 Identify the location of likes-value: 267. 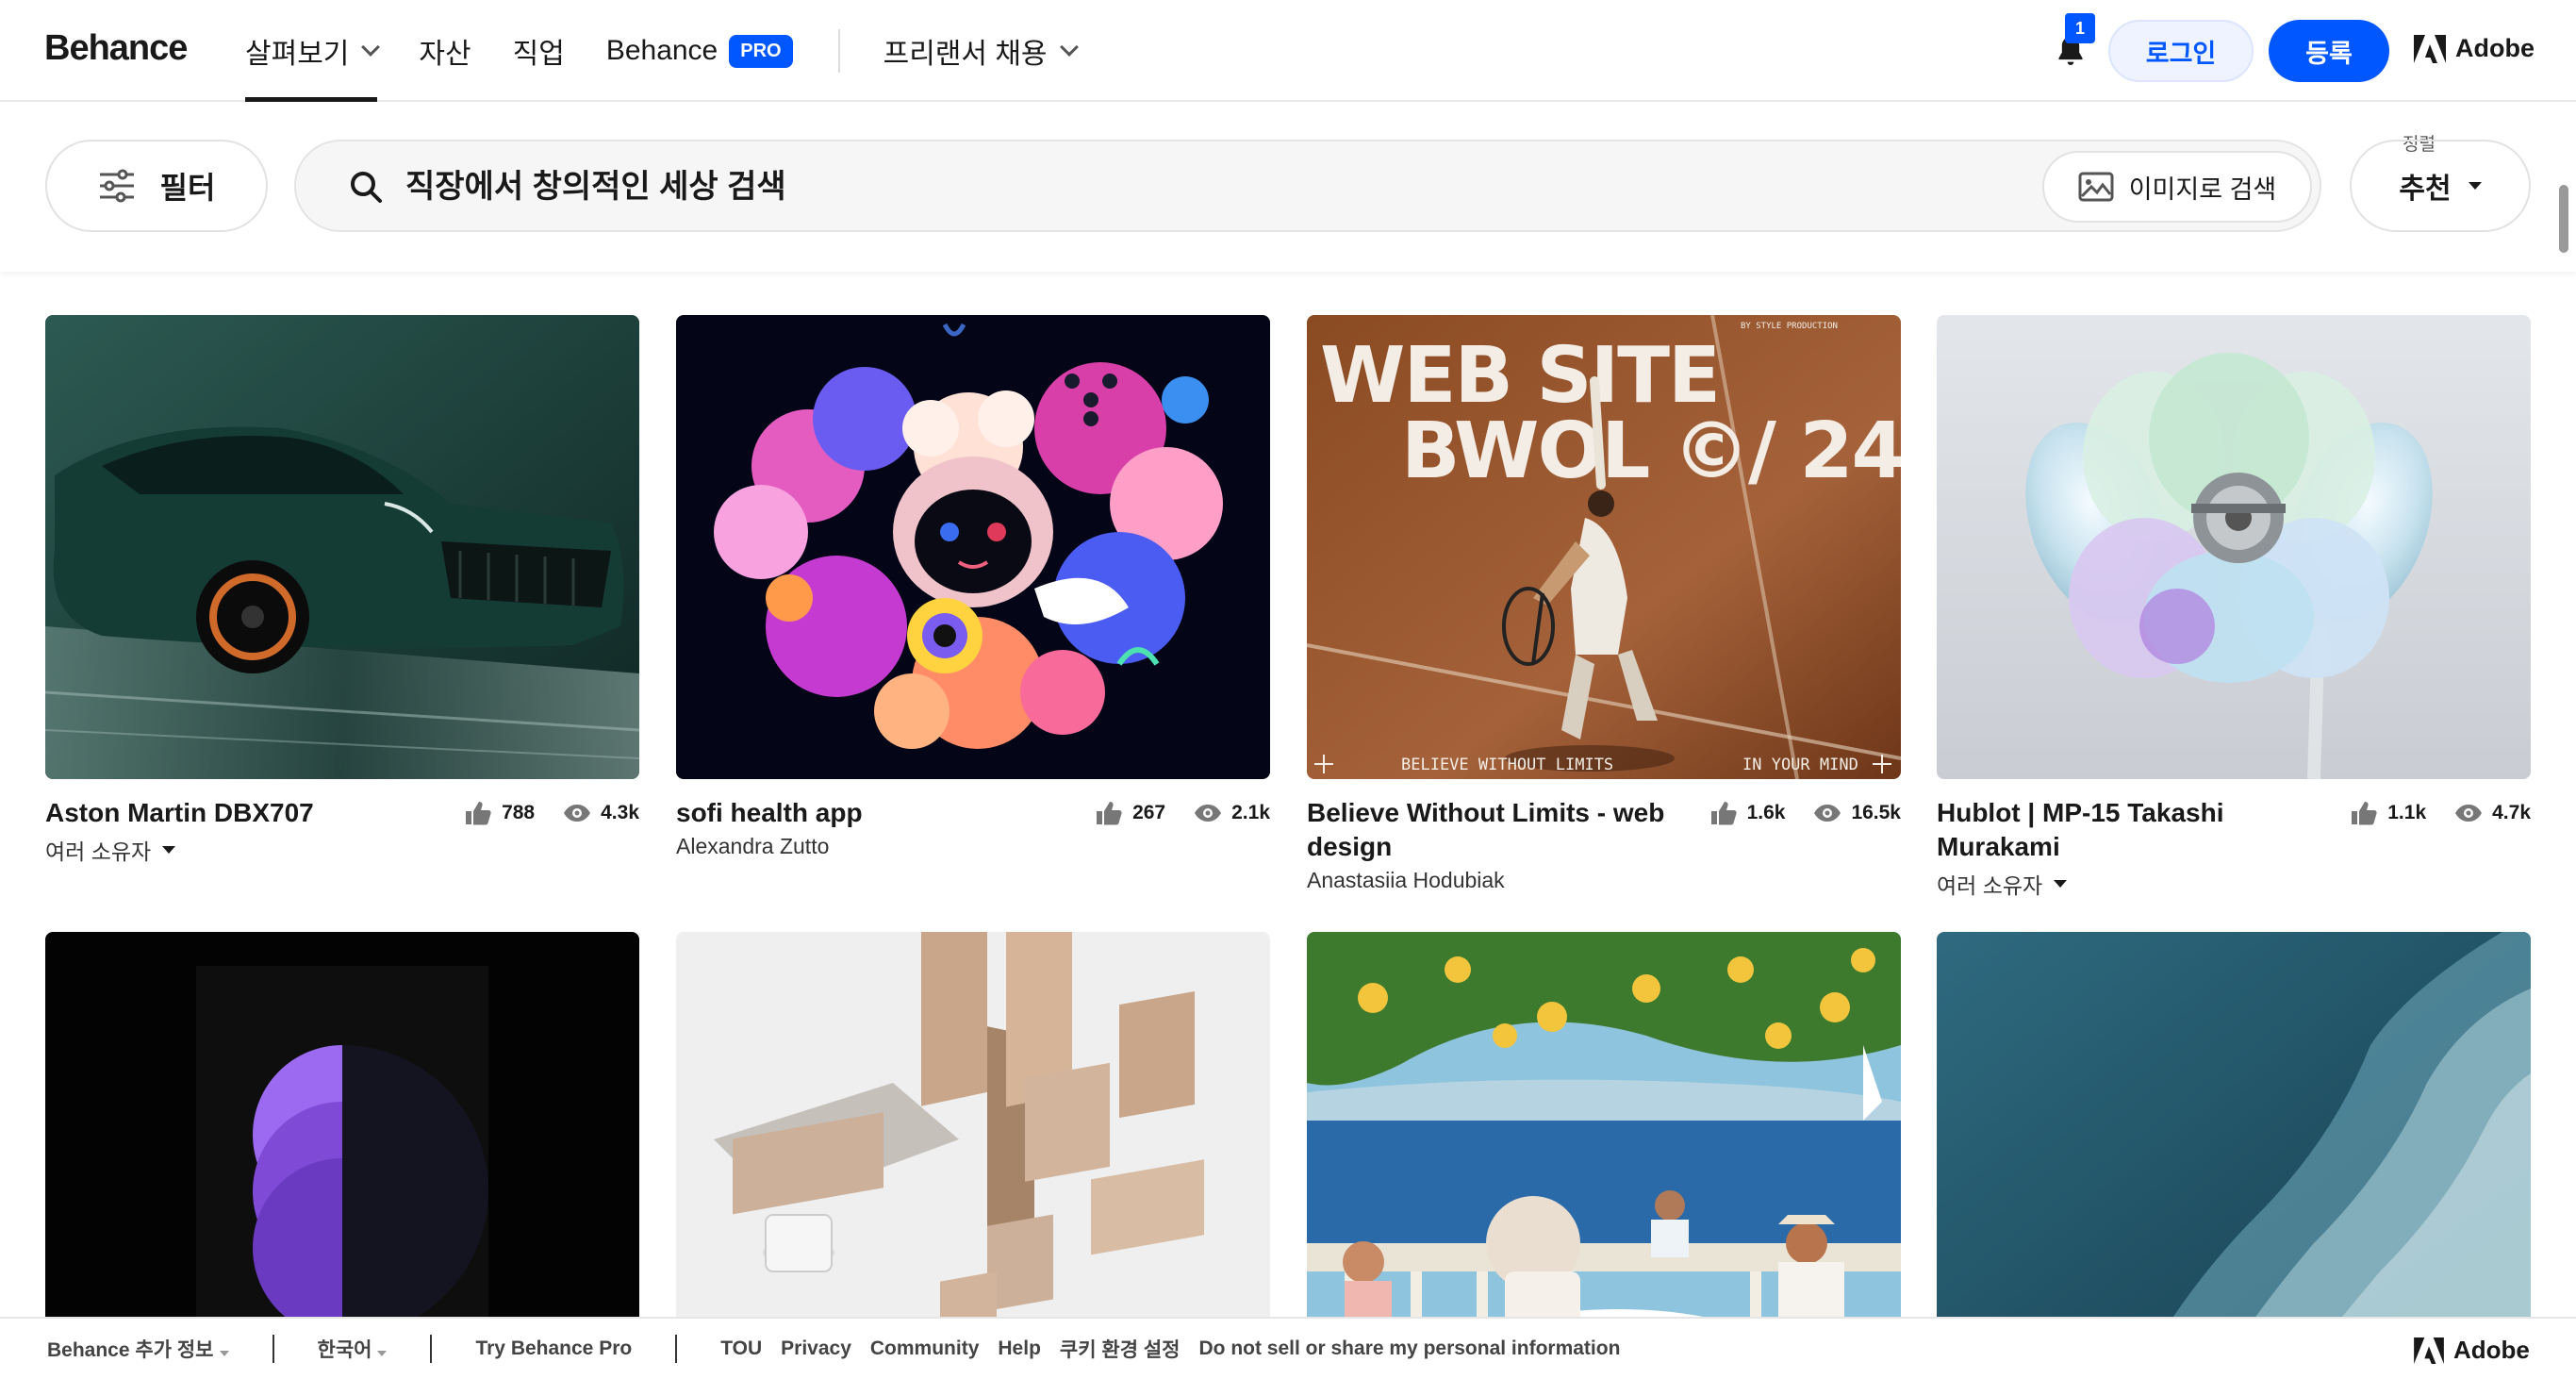
(1149, 813).